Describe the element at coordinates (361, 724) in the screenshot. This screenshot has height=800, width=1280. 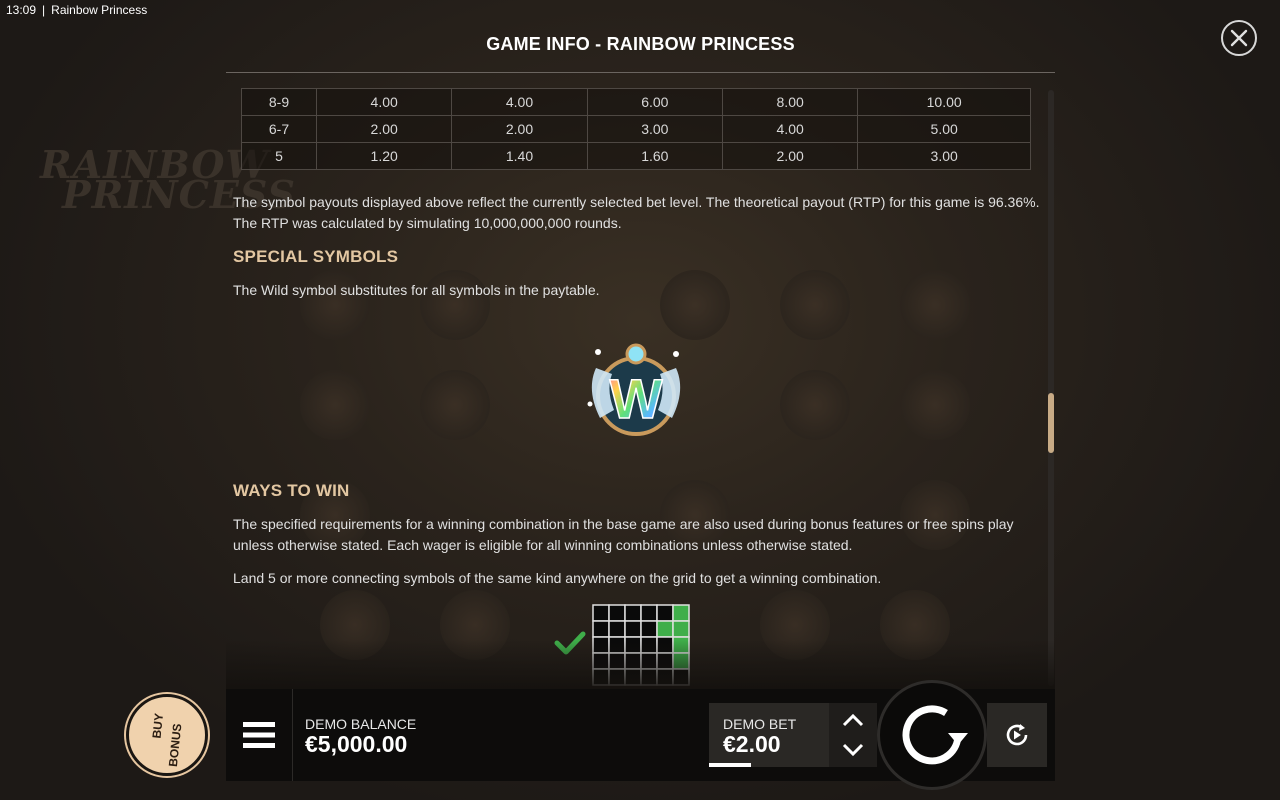
I see `balance-label: DEMO BALANCE` at that location.